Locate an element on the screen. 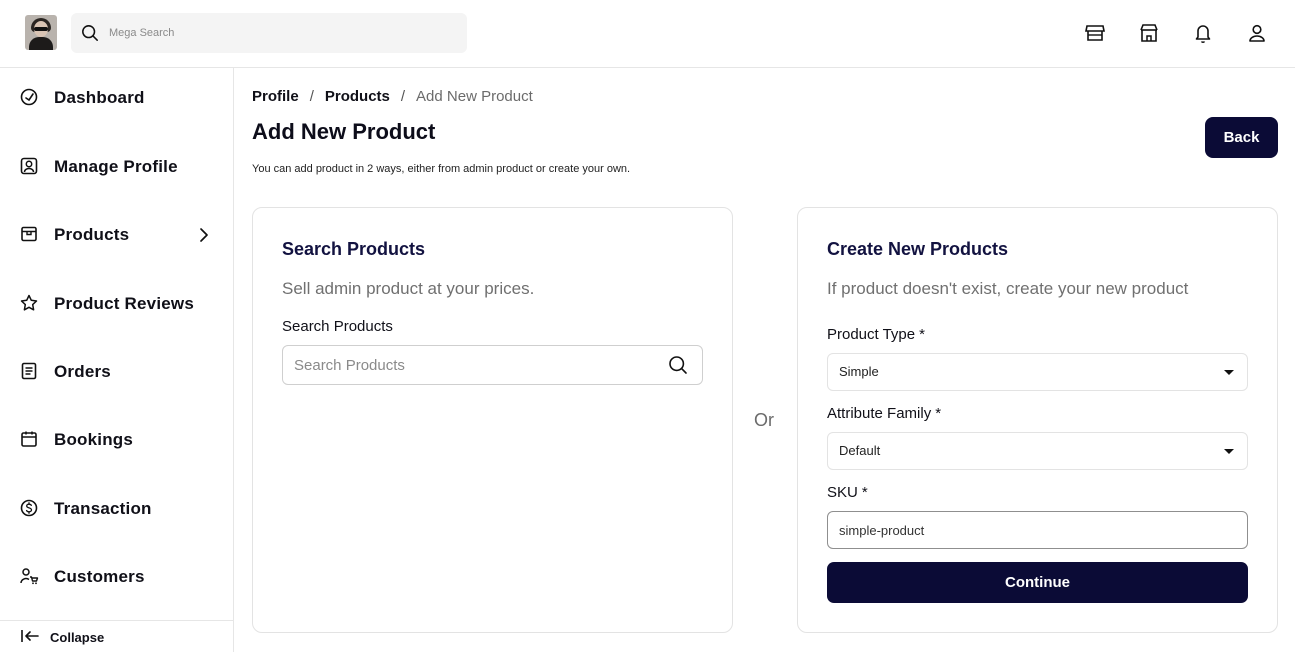  sidebar-item-label: Transaction is located at coordinates (103, 508).